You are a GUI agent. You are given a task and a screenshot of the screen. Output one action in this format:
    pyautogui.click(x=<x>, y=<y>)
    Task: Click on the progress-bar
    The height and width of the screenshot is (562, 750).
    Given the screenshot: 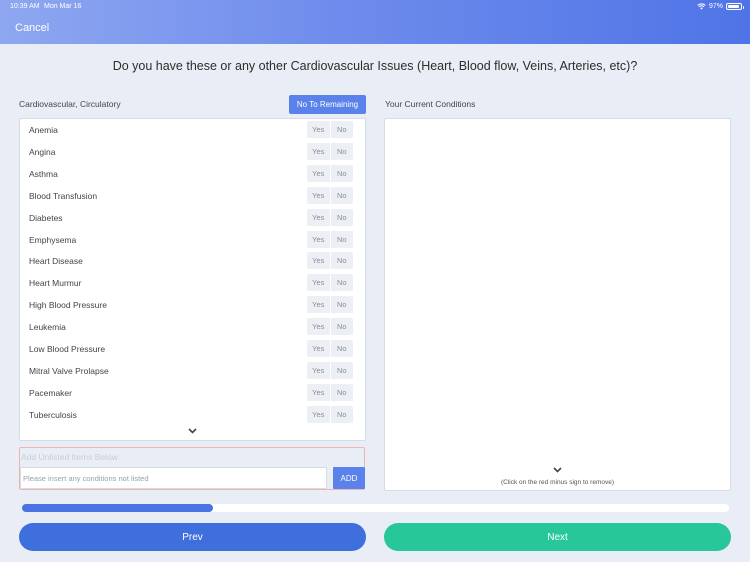 What is the action you would take?
    pyautogui.click(x=375, y=508)
    